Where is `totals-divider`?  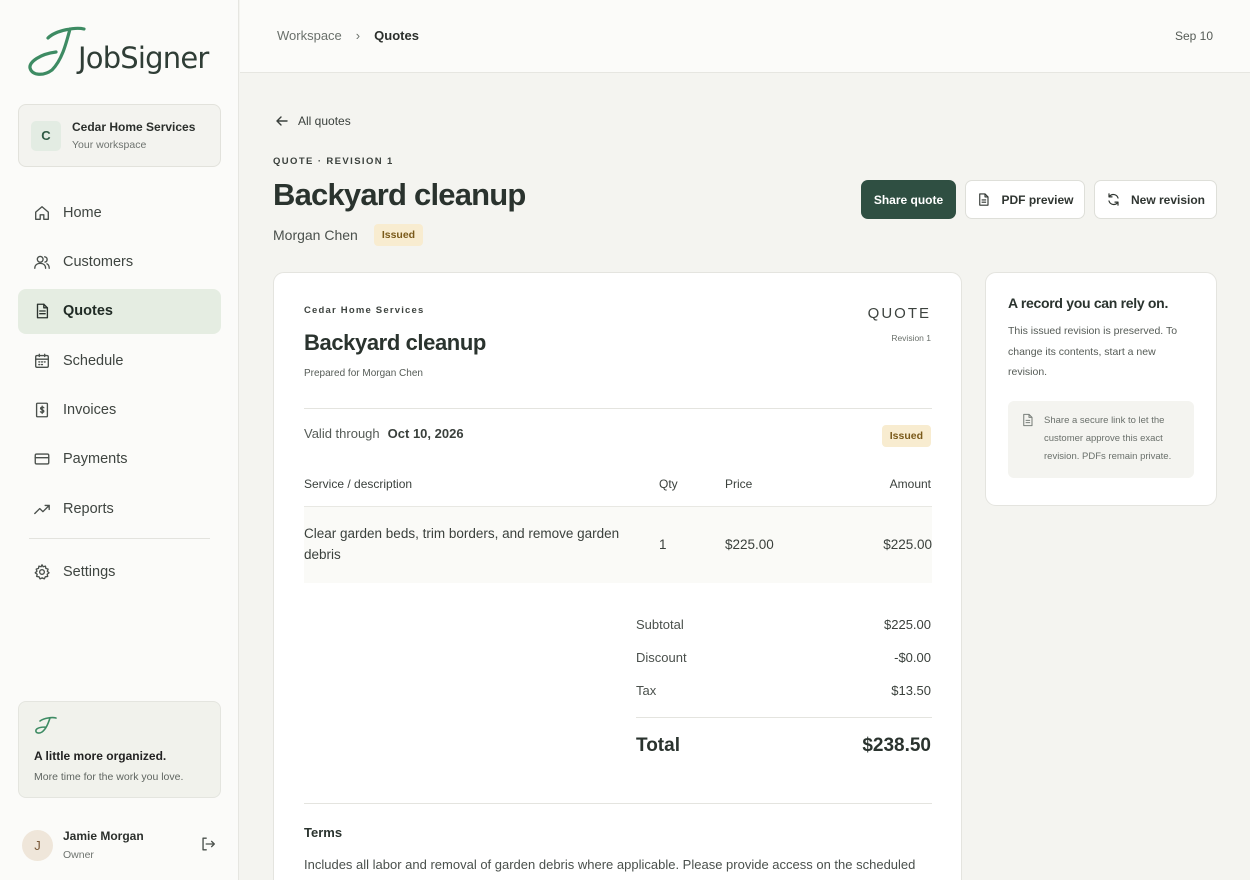 totals-divider is located at coordinates (784, 717).